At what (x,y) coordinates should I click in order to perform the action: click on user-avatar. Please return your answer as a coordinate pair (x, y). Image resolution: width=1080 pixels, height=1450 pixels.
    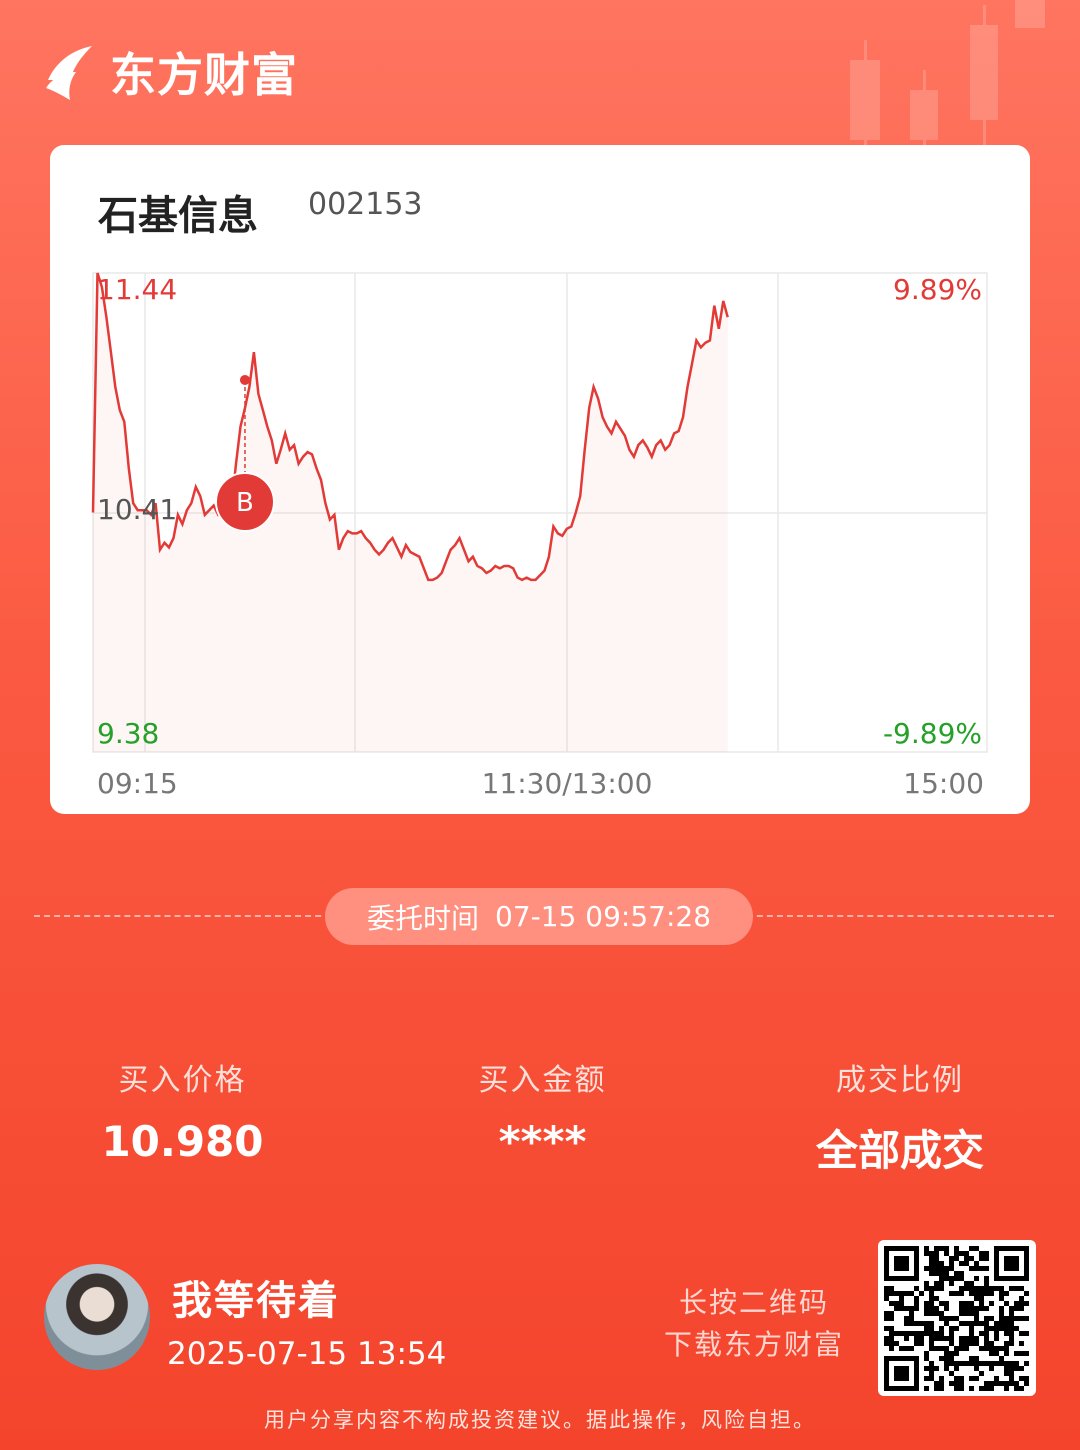
    Looking at the image, I should click on (97, 1317).